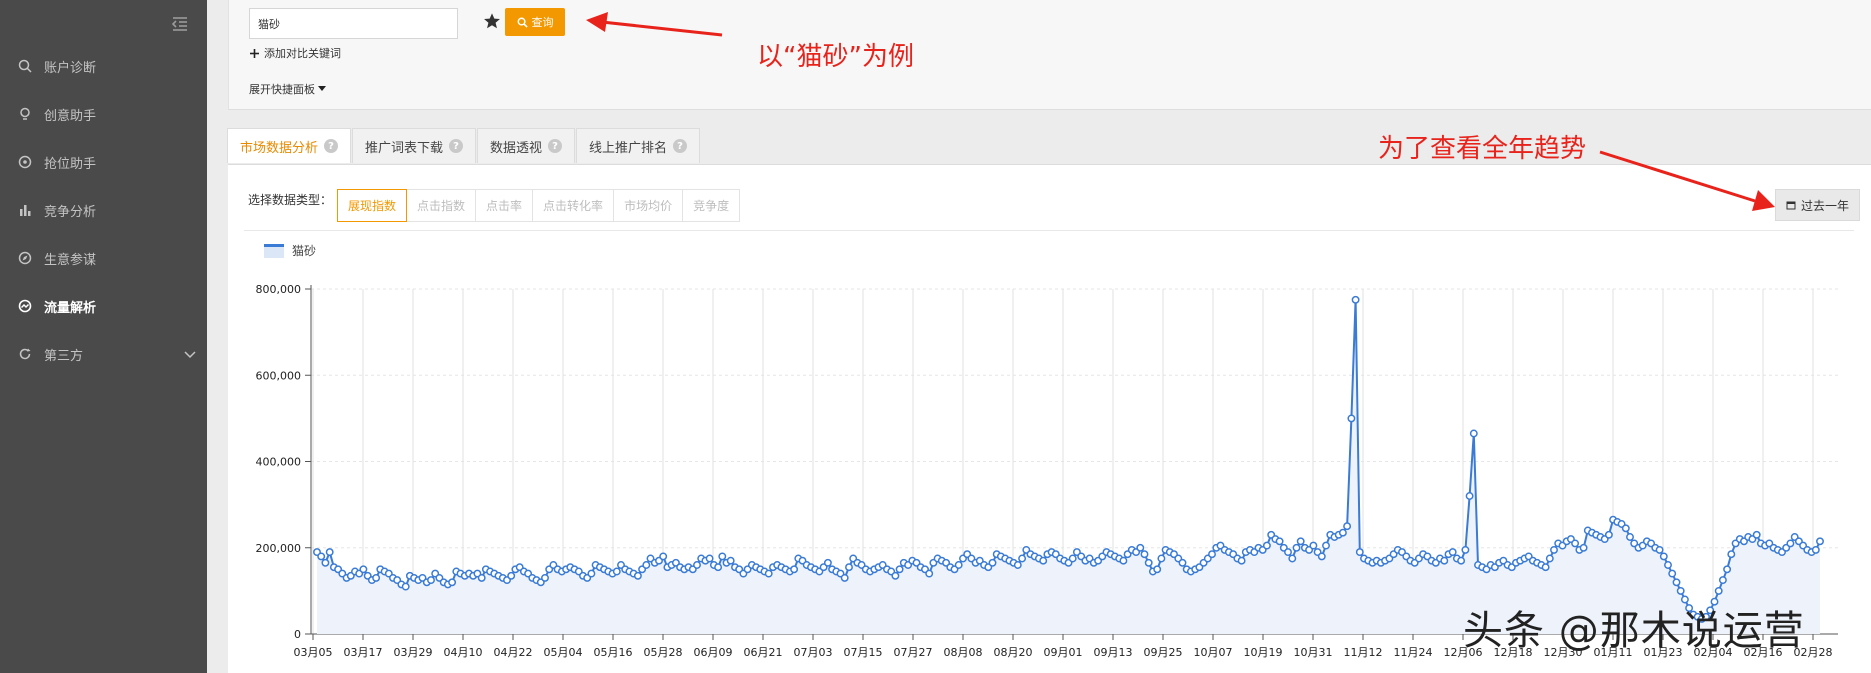  I want to click on add-compare-keyword-link: 添加对比关键词, so click(295, 53).